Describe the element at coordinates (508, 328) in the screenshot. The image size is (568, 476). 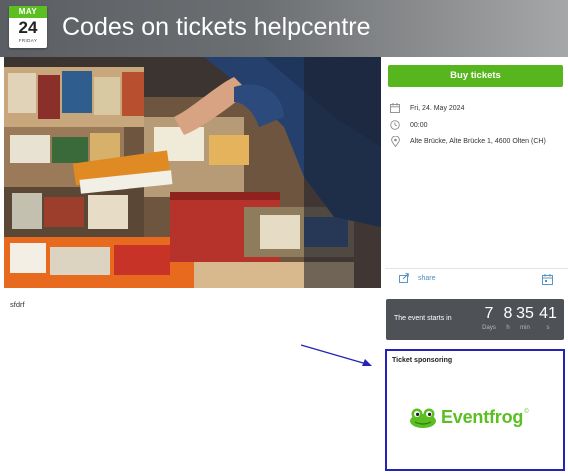
I see `countdown-hours-label: h` at that location.